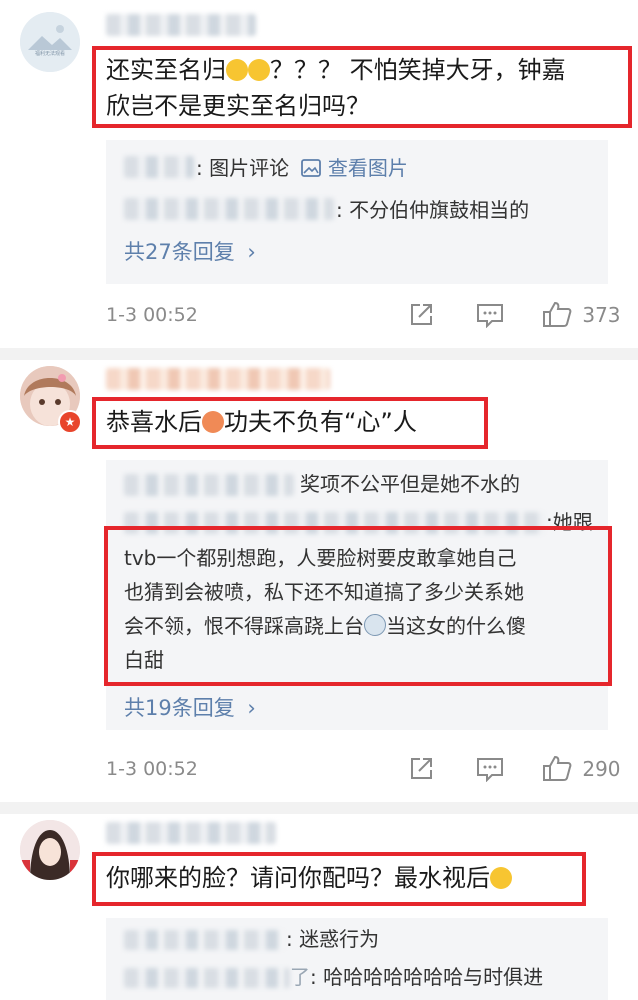 This screenshot has height=1000, width=638. Describe the element at coordinates (238, 106) in the screenshot. I see `comment-text-line2: 欣岂不是更实至名归吗？` at that location.